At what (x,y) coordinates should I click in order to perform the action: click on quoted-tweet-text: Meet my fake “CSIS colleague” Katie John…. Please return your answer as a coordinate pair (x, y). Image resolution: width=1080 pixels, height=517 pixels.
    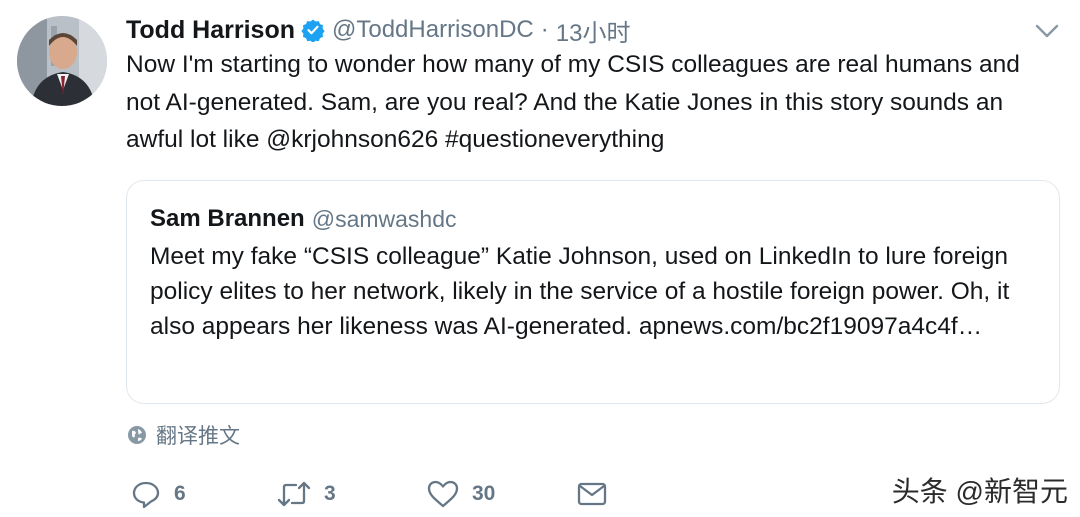
    Looking at the image, I should click on (580, 291).